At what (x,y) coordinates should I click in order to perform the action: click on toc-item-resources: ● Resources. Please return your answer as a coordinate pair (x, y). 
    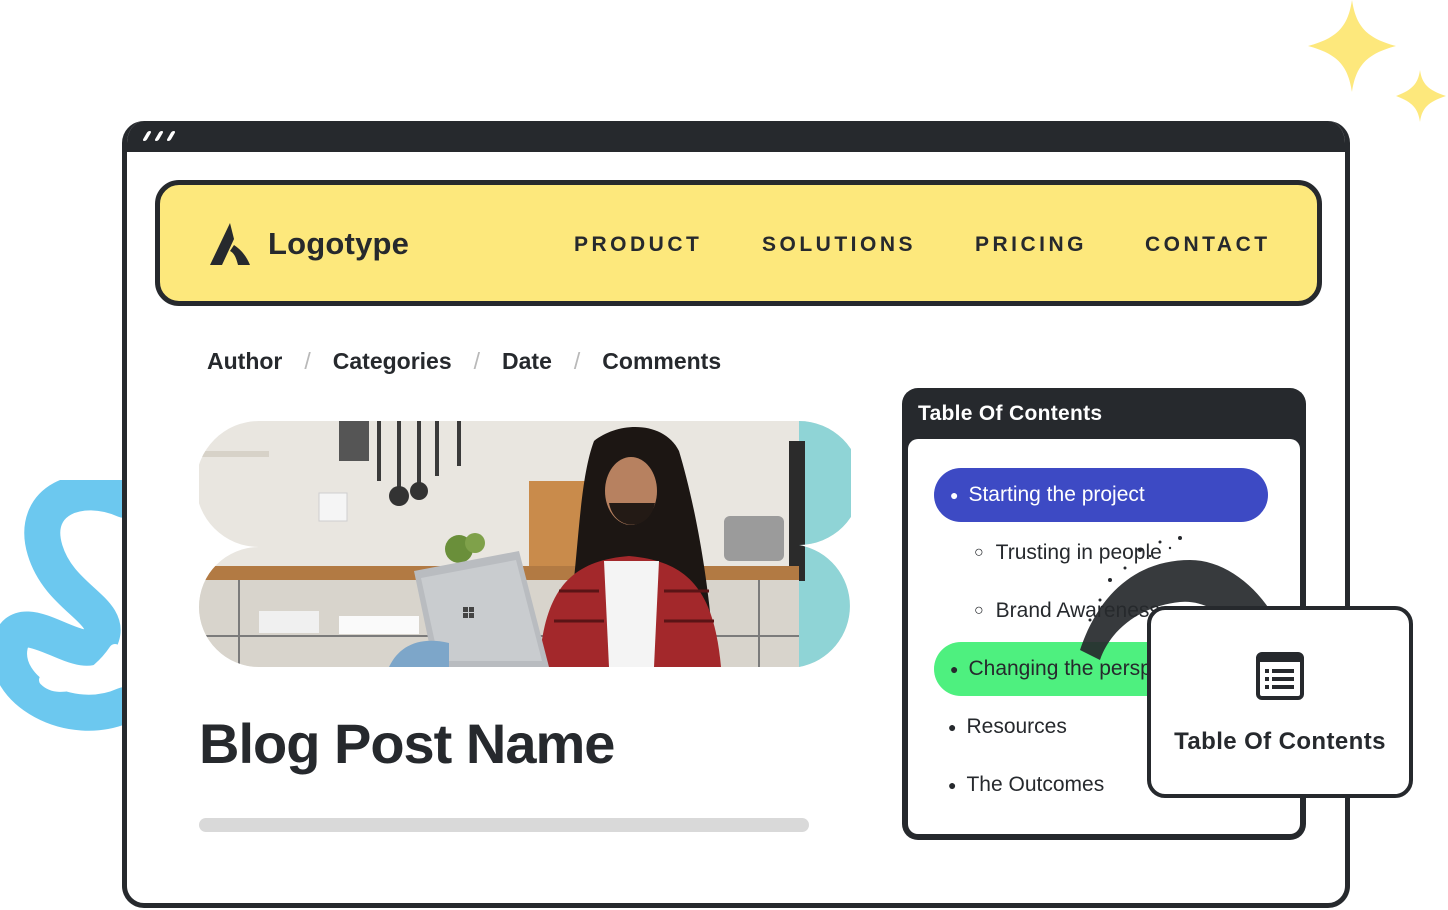
    Looking at the image, I should click on (1007, 727).